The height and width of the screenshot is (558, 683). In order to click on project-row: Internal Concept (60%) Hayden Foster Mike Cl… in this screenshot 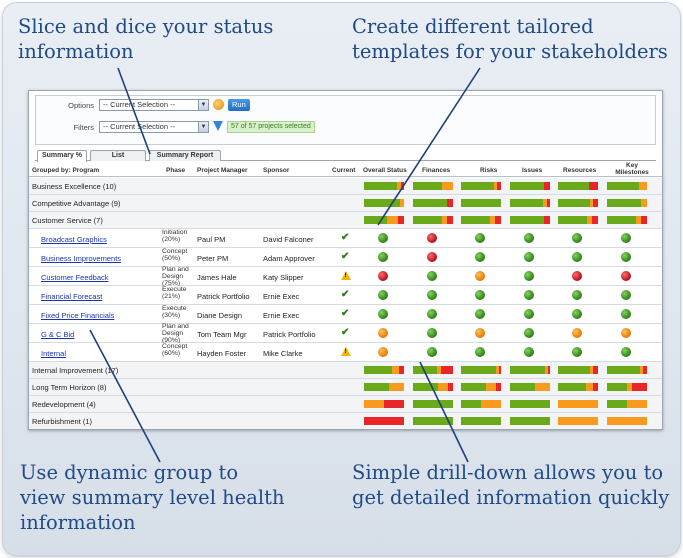, I will do `click(345, 352)`.